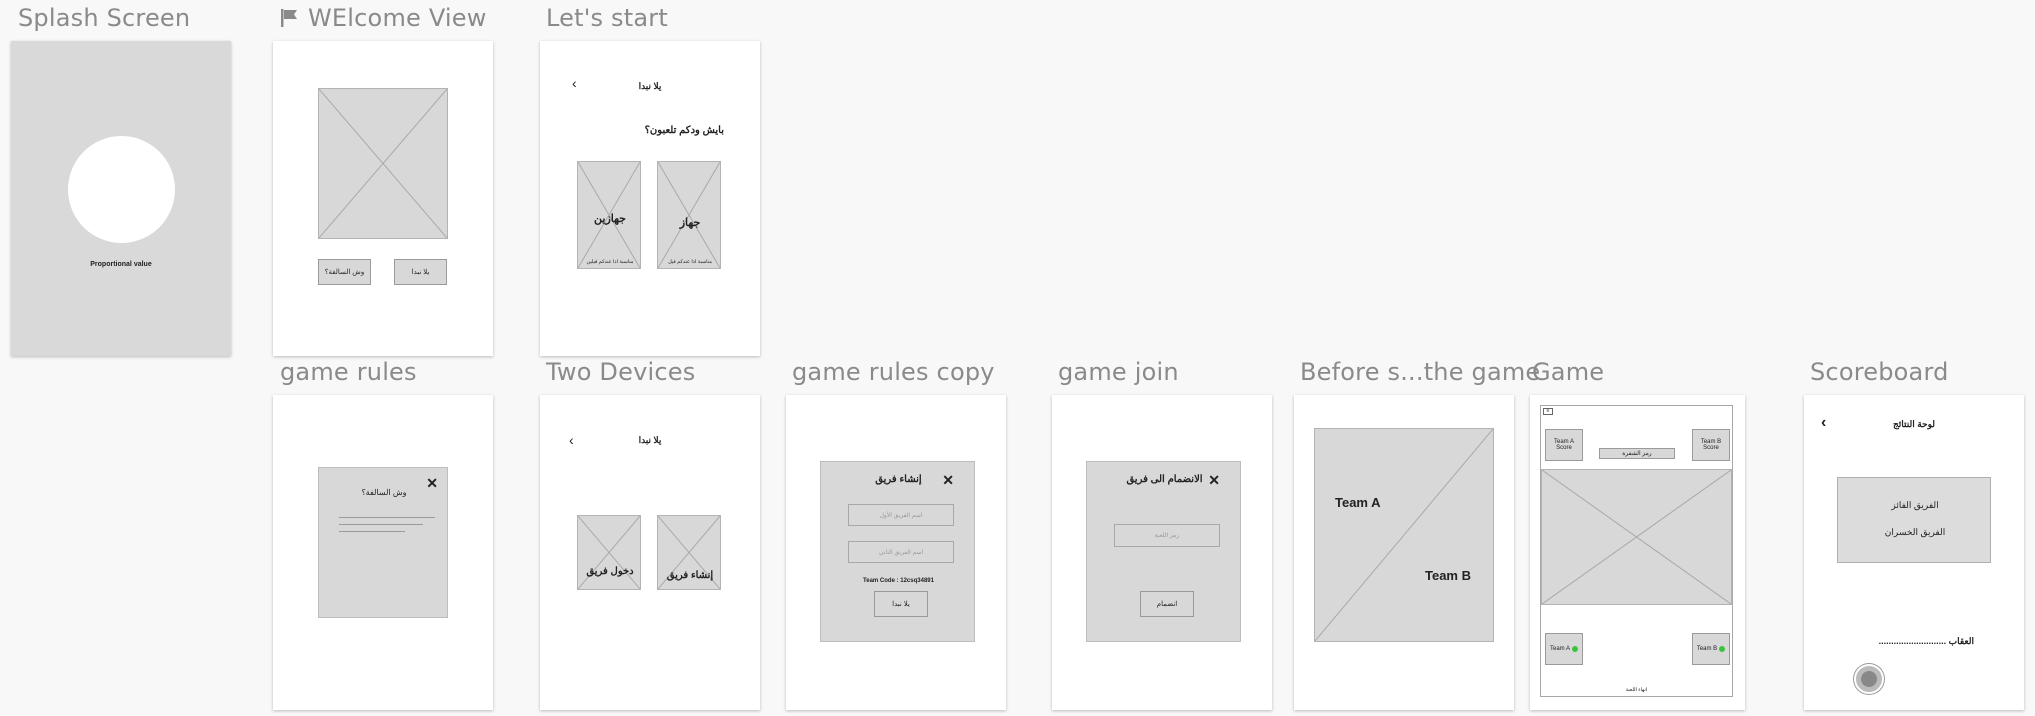 The width and height of the screenshot is (2035, 716). Describe the element at coordinates (690, 575) in the screenshot. I see `card-label: إنشاء فريق` at that location.